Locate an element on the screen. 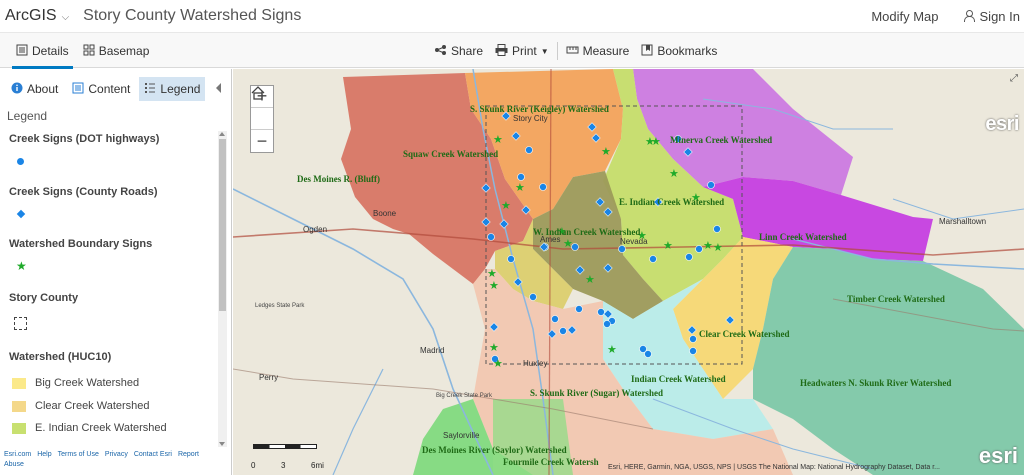 The height and width of the screenshot is (475, 1024). sign-in-label: Sign In is located at coordinates (999, 16).